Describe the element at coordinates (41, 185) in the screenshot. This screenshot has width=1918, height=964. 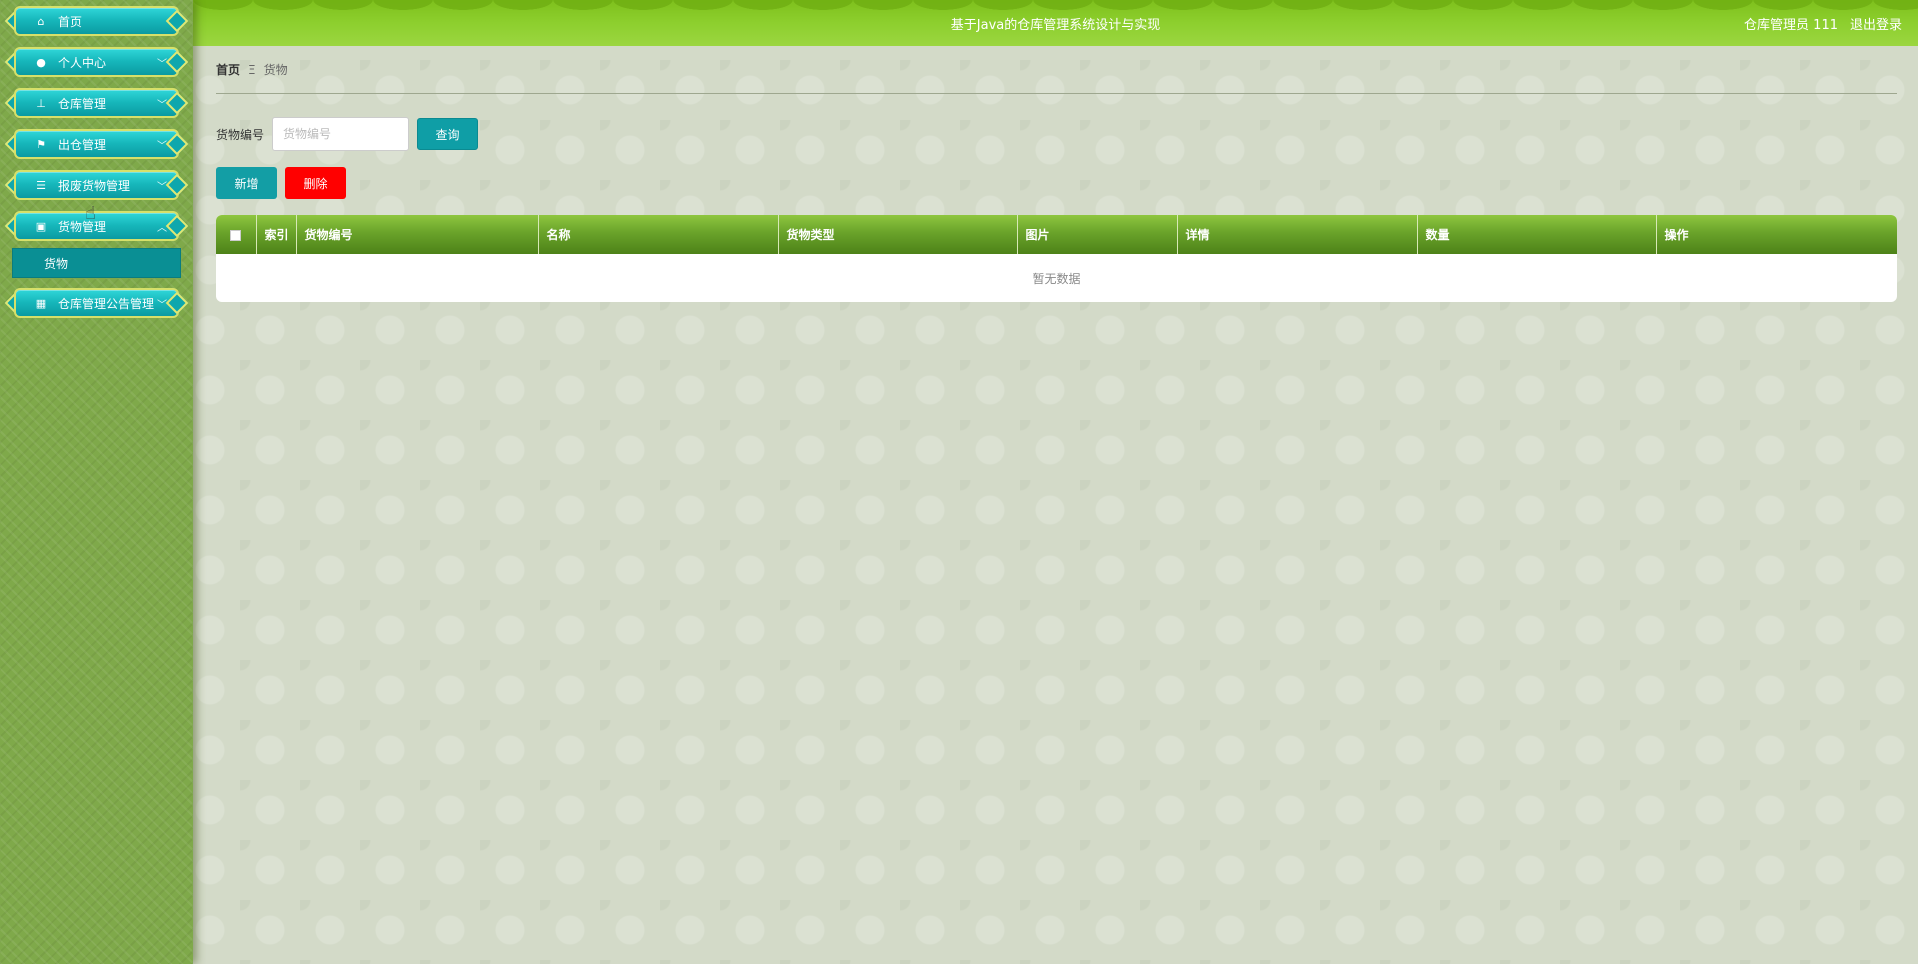
I see `list-icon: ☰` at that location.